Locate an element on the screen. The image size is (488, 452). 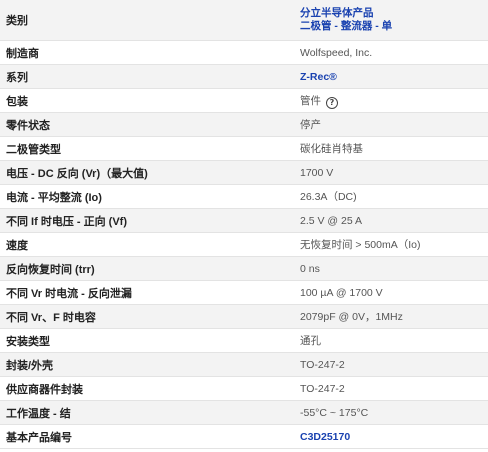
table-row-speed: 速度 无恢复时间 > 500mA（Io) is located at coordinates (244, 244).